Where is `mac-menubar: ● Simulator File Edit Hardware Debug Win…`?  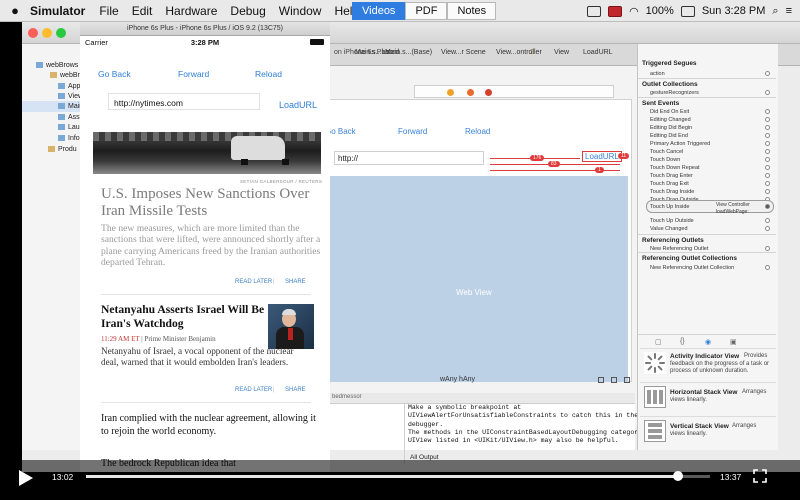
mac-menubar: ● Simulator File Edit Hardware Debug Win… is located at coordinates (400, 11).